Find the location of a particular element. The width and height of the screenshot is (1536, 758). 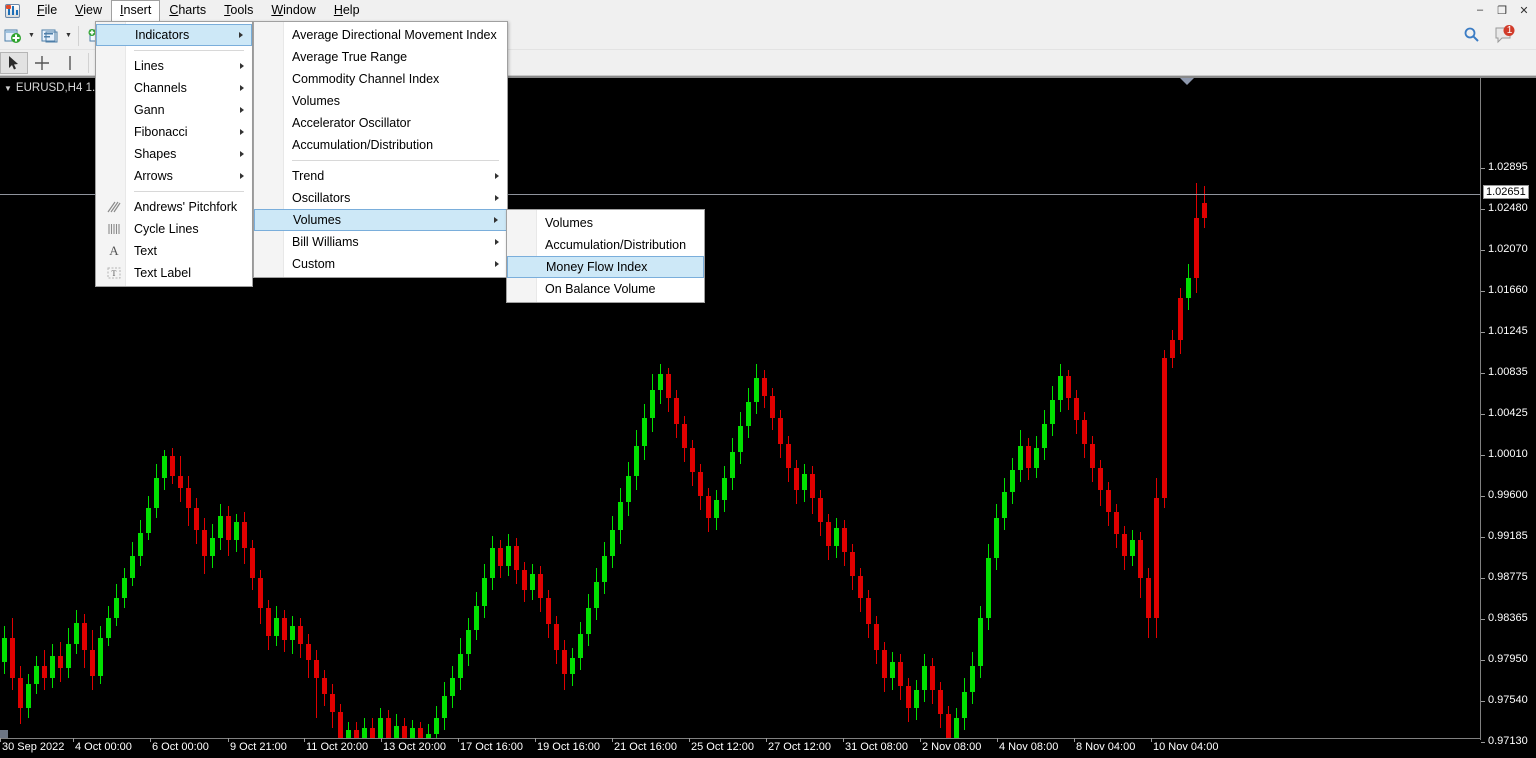

insert-menu-item-indicators: Indicators is located at coordinates (174, 35).